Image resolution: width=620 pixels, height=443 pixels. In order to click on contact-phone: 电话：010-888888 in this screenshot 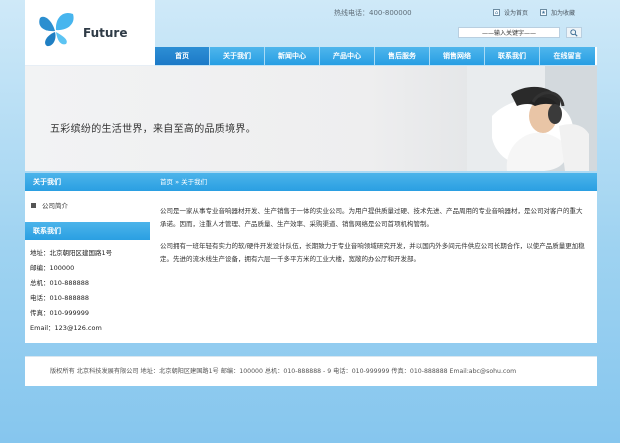, I will do `click(60, 298)`.